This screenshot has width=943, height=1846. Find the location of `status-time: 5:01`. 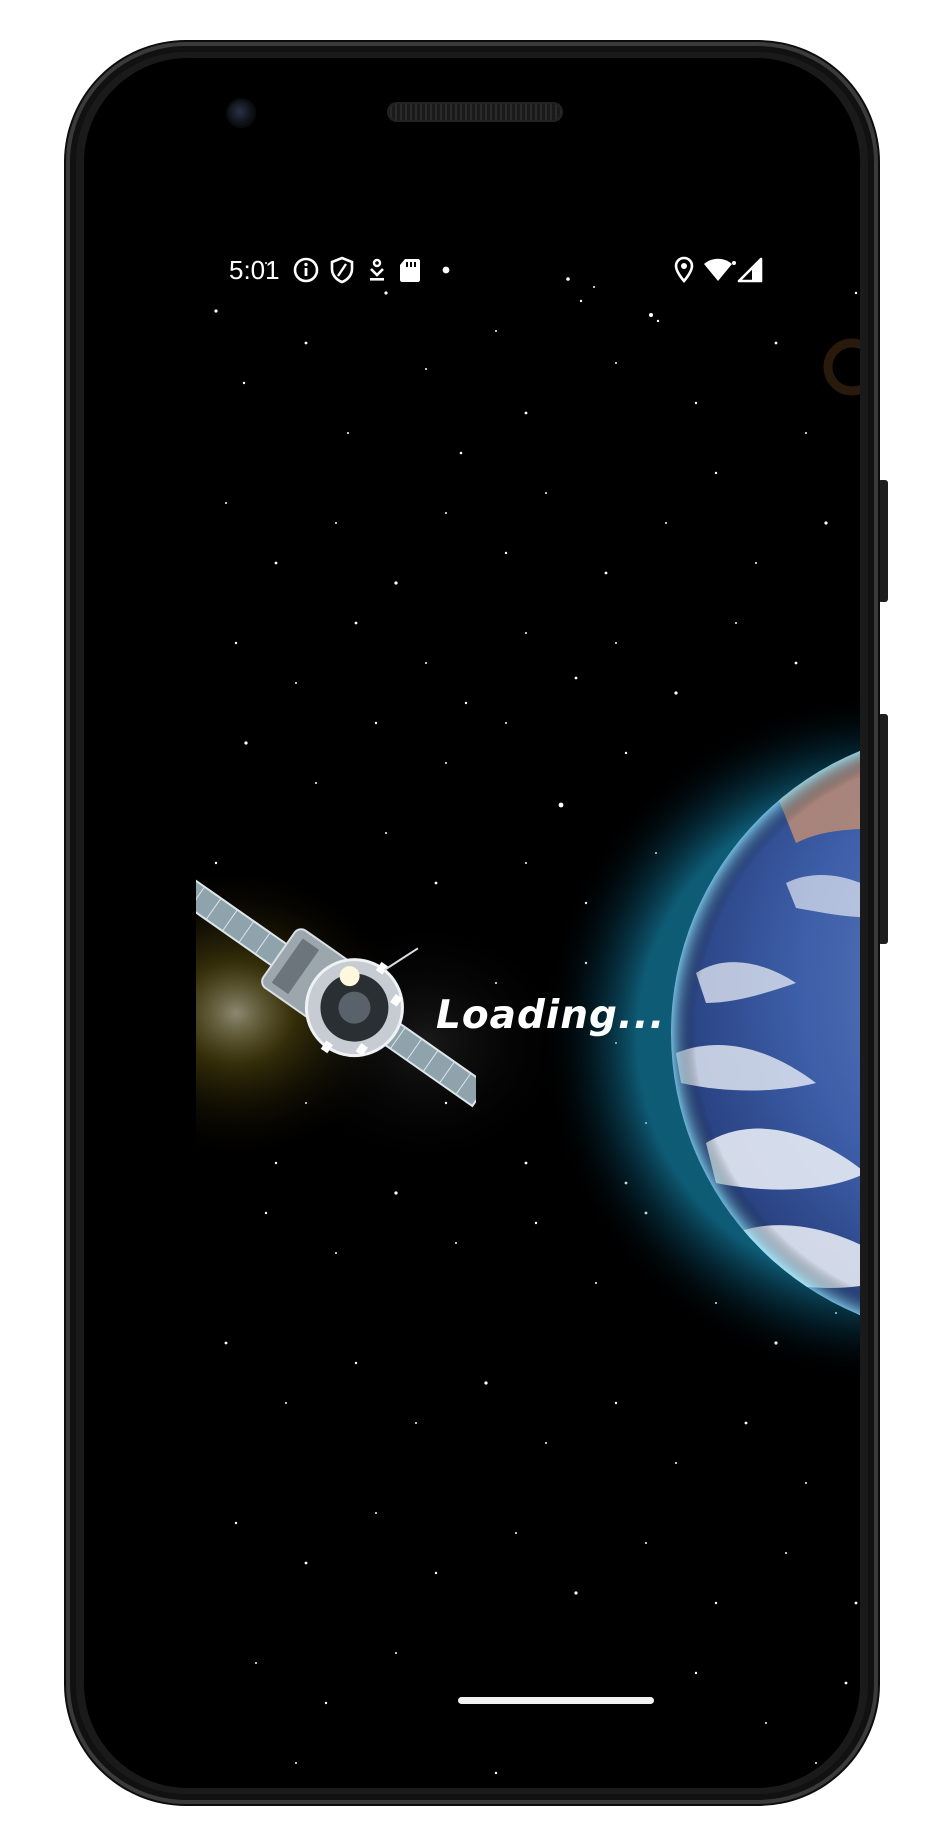

status-time: 5:01 is located at coordinates (254, 270).